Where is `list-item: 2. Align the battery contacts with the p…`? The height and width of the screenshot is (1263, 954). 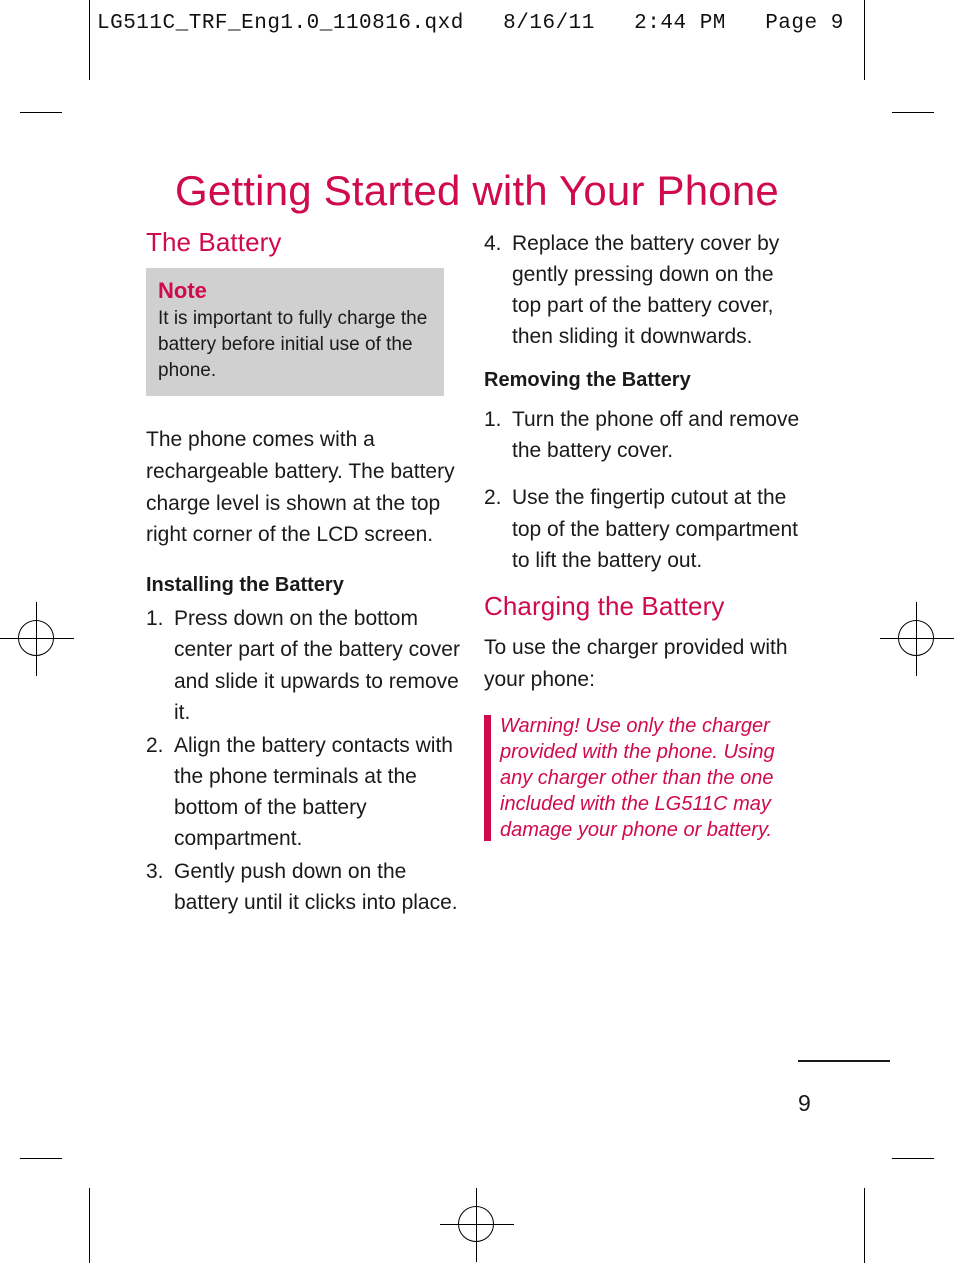 list-item: 2. Align the battery contacts with the p… is located at coordinates (306, 792).